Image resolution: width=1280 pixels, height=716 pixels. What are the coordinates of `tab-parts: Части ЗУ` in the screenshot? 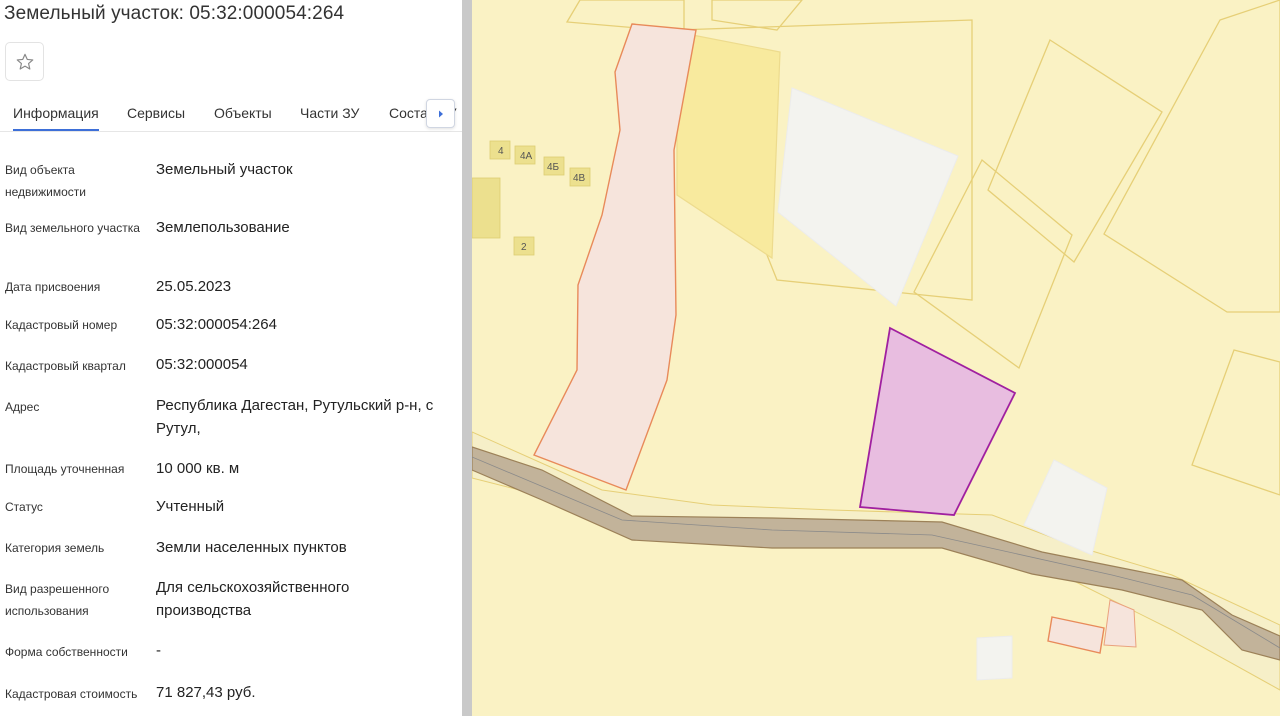 It's located at (329, 113).